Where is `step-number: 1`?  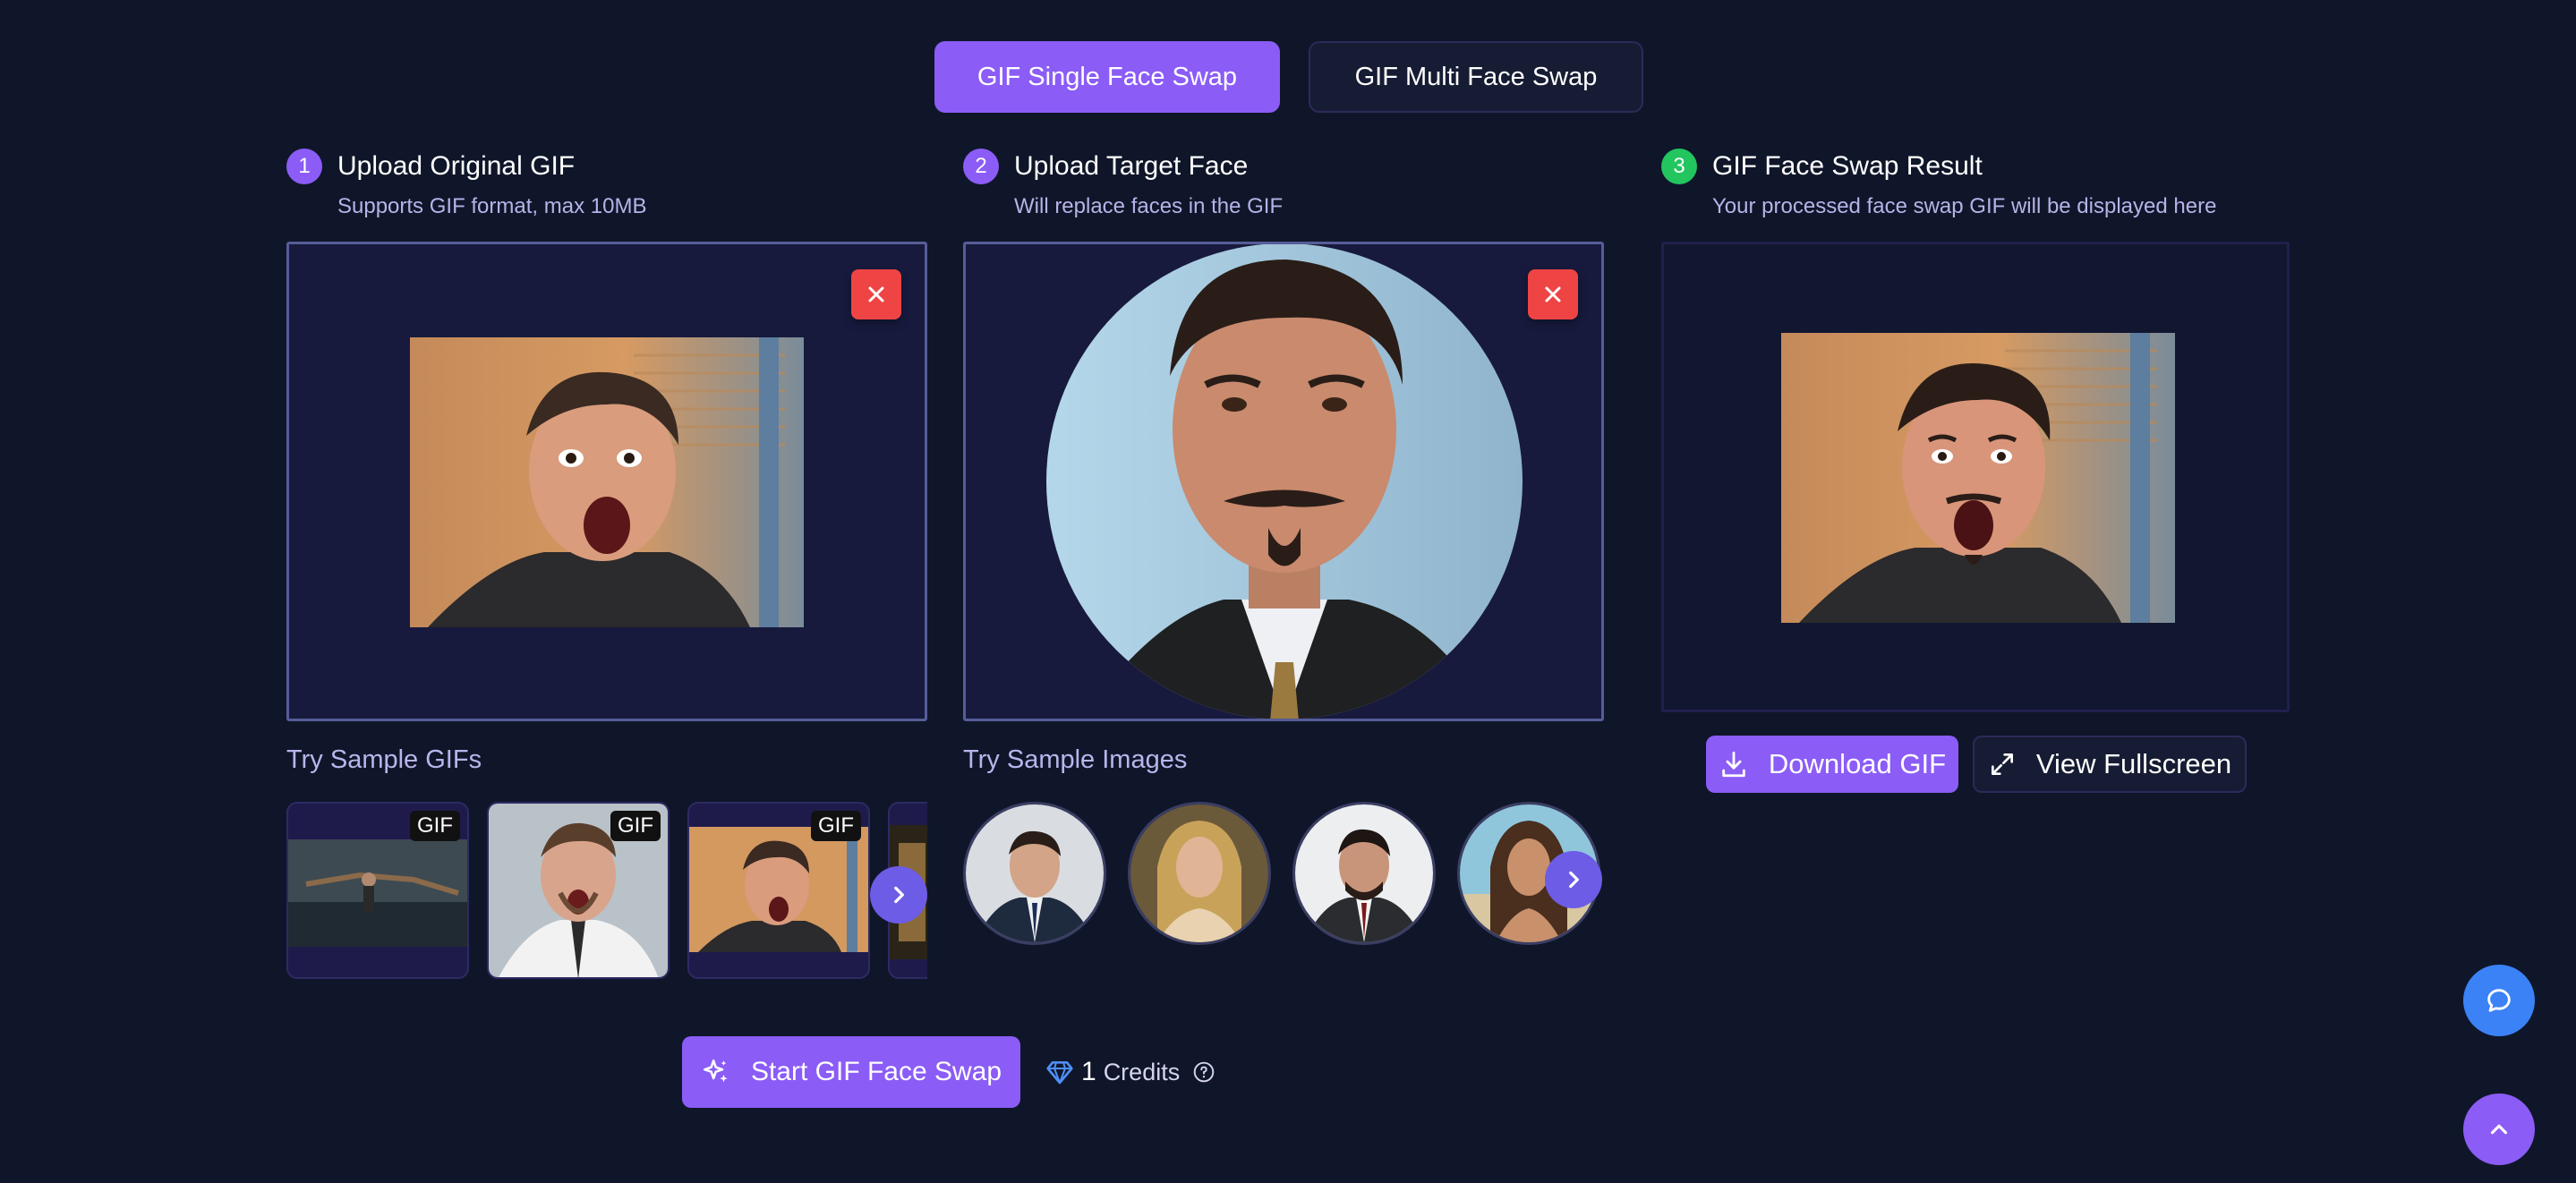 step-number: 1 is located at coordinates (304, 166).